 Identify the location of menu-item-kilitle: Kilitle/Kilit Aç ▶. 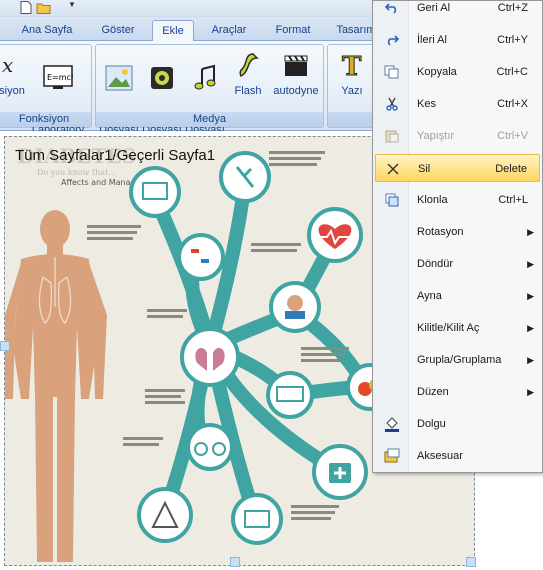
(457, 328).